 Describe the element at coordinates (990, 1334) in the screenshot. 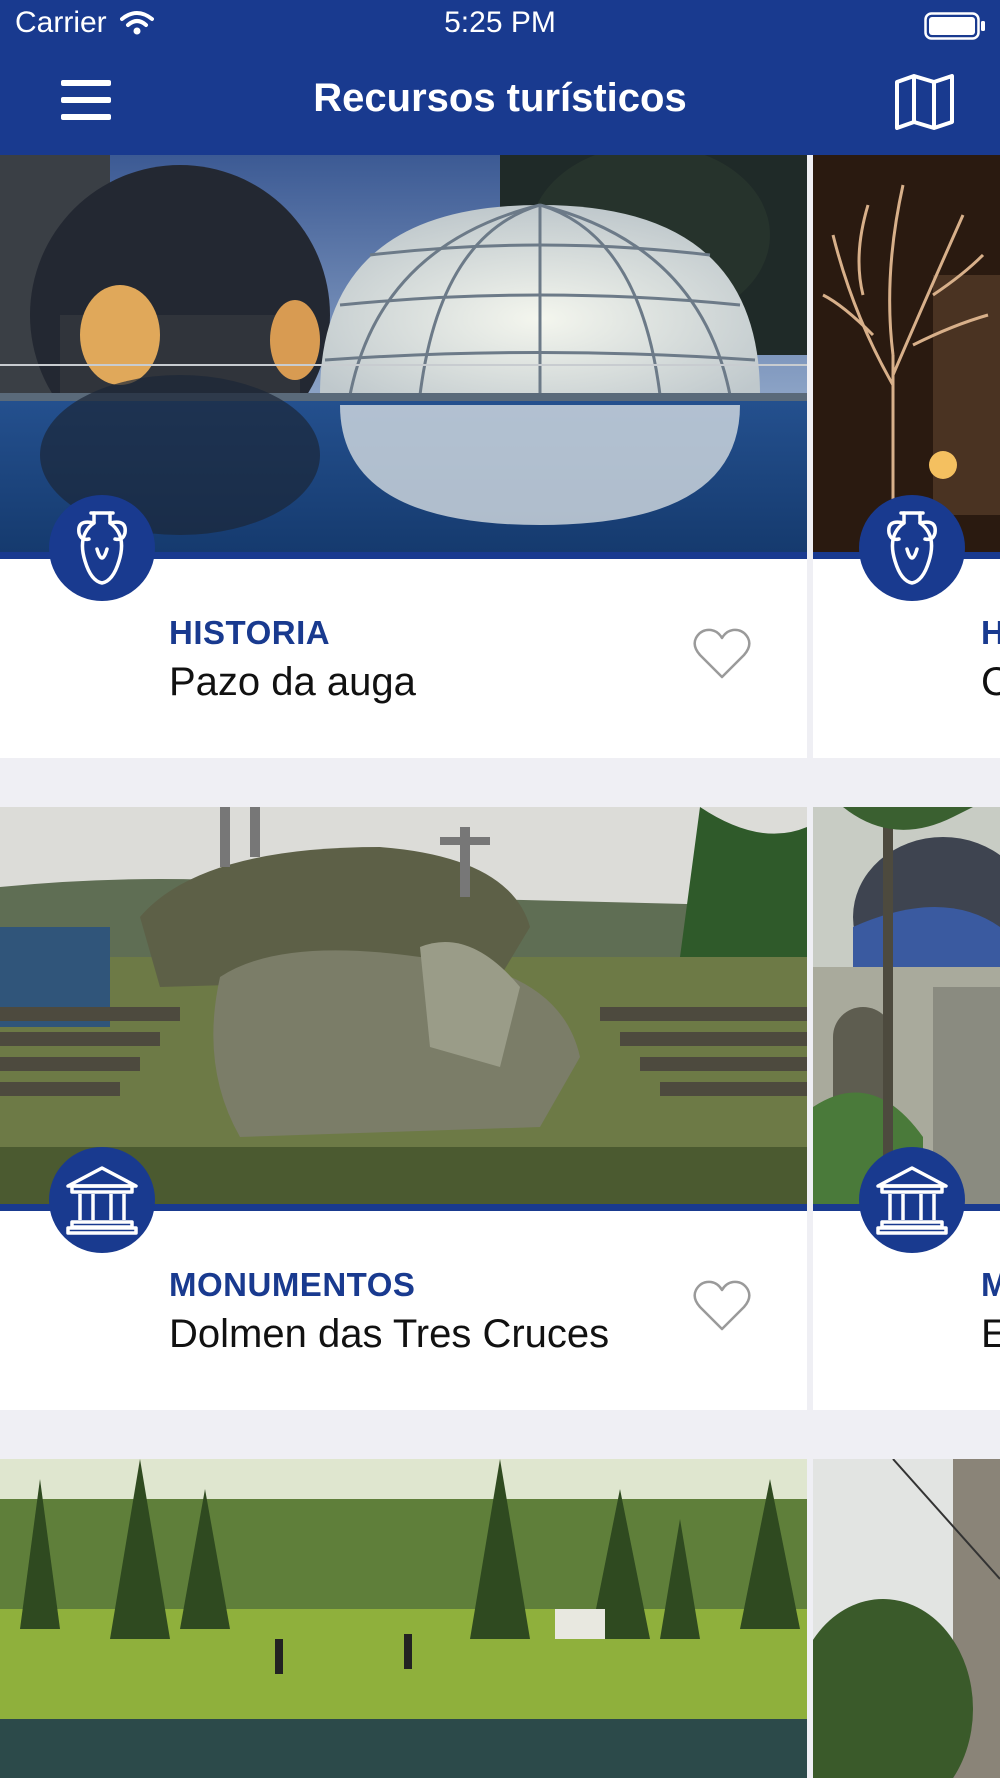

I see `card-title: E` at that location.